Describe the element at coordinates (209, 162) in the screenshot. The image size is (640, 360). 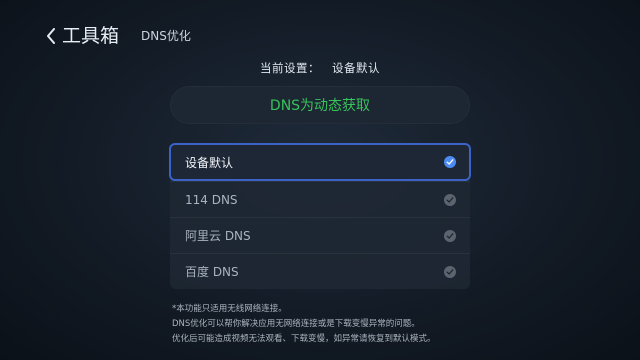
I see `dns-option-label: 设备默认` at that location.